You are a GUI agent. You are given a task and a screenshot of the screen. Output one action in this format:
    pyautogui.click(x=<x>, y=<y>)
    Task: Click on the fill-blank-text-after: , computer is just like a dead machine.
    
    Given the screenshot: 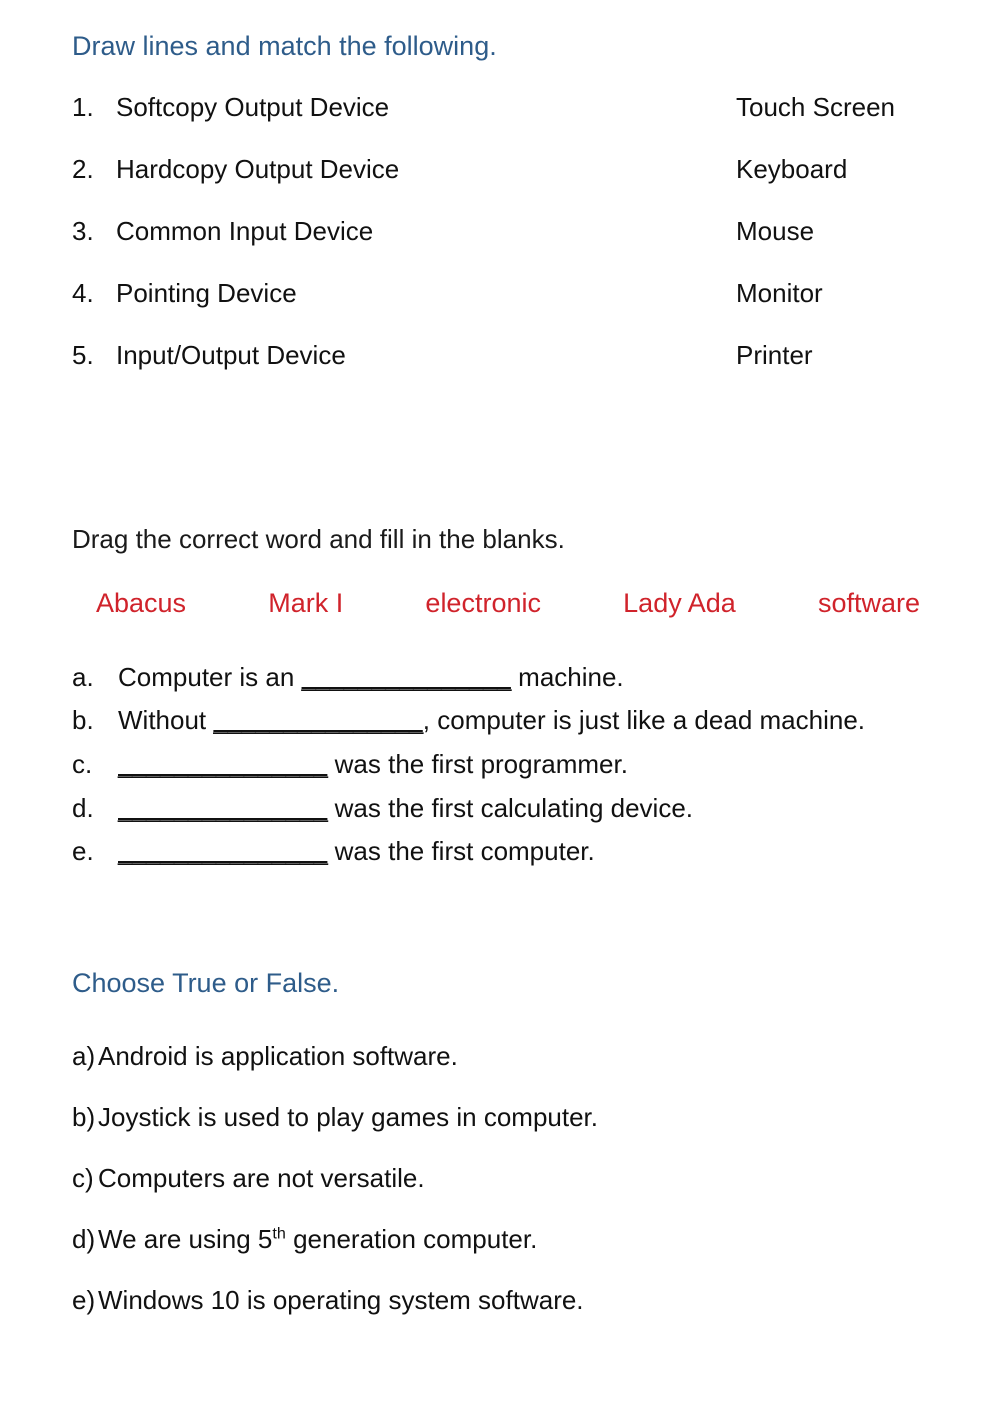 What is the action you would take?
    pyautogui.click(x=643, y=720)
    